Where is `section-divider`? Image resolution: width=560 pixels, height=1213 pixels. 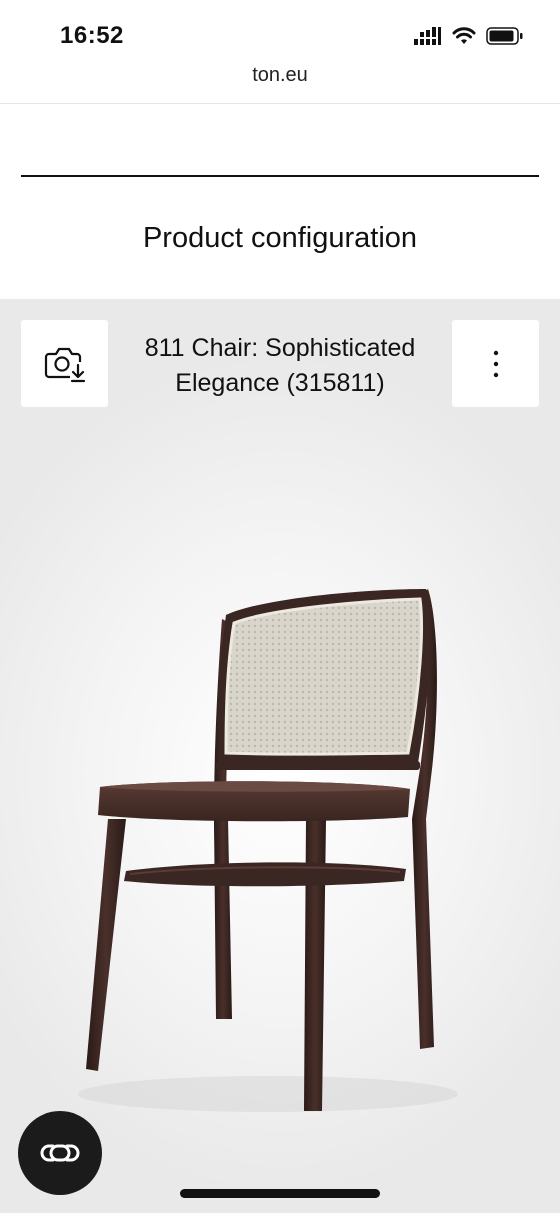
section-divider is located at coordinates (280, 176).